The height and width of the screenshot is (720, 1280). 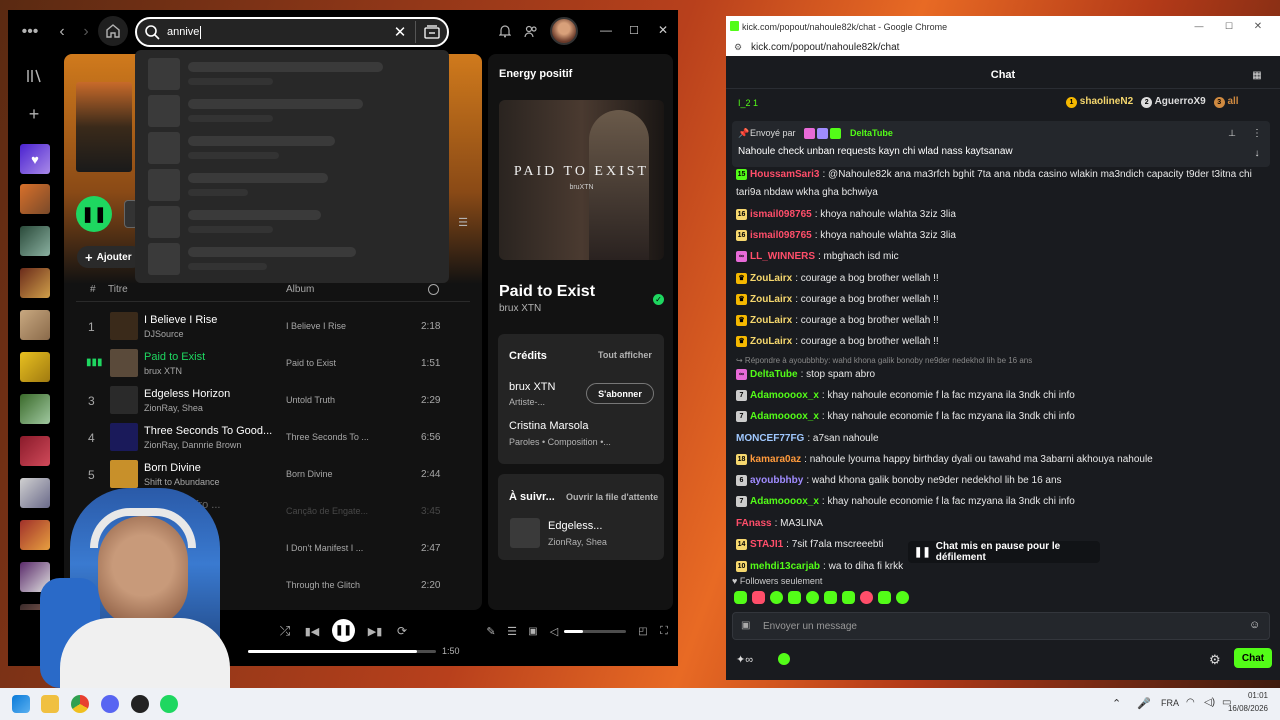 What do you see at coordinates (520, 308) in the screenshot?
I see `now-playing-artist: brux XTN` at bounding box center [520, 308].